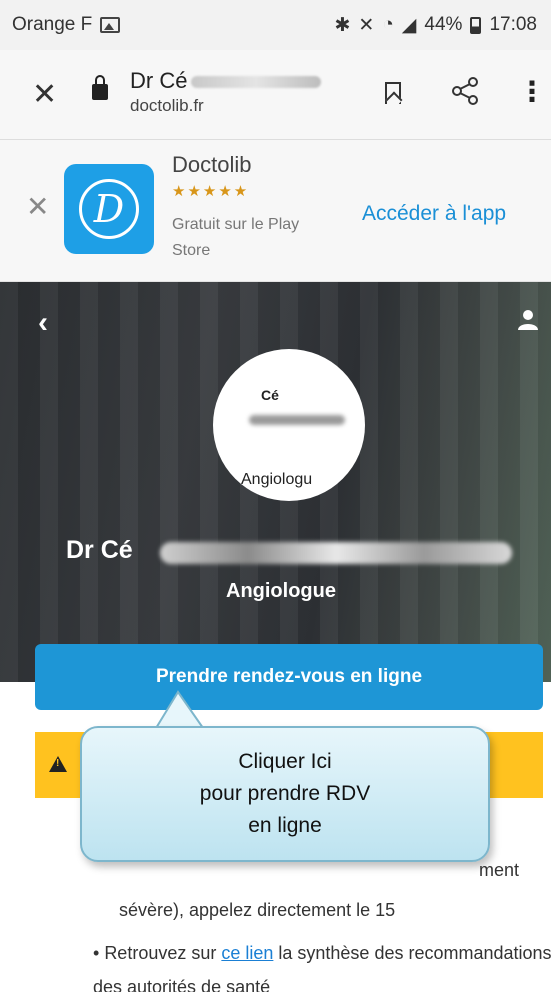  I want to click on app-name: Doctolib, so click(212, 164).